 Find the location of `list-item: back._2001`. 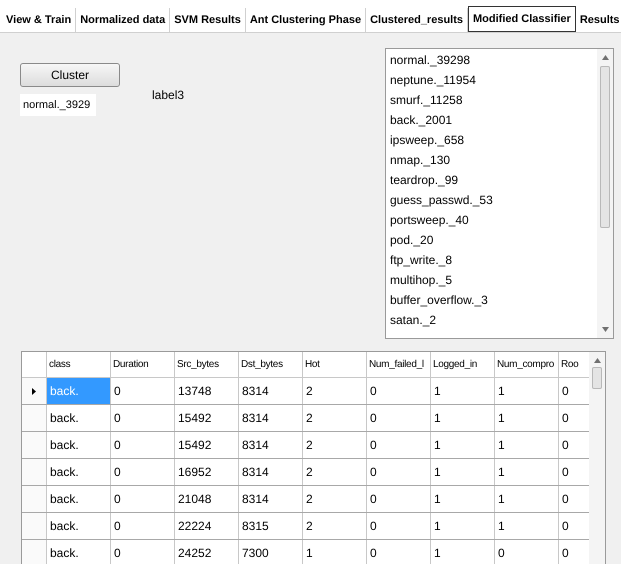

list-item: back._2001 is located at coordinates (421, 120).